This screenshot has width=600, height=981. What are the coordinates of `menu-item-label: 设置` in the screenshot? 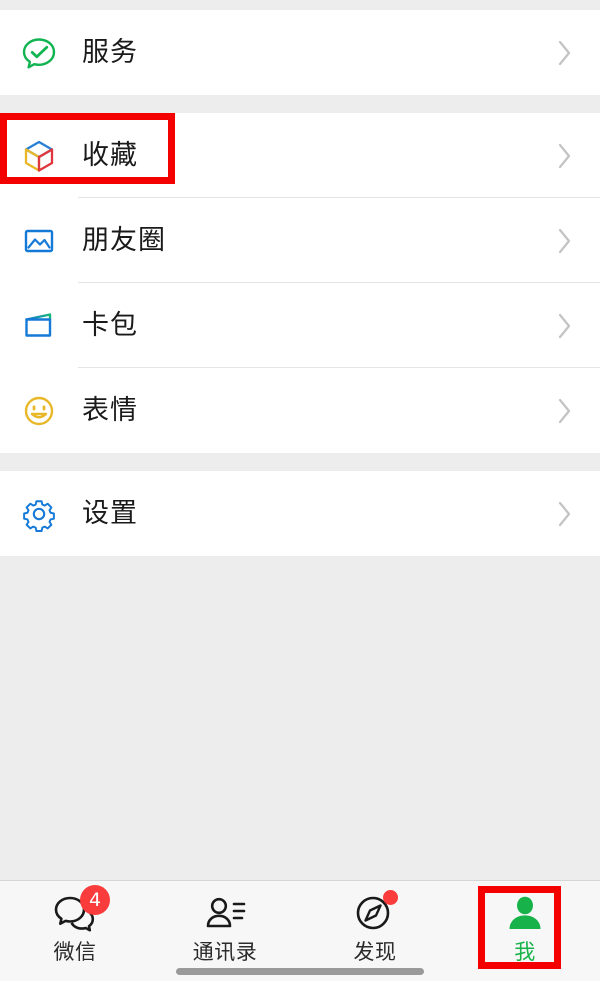 It's located at (110, 513).